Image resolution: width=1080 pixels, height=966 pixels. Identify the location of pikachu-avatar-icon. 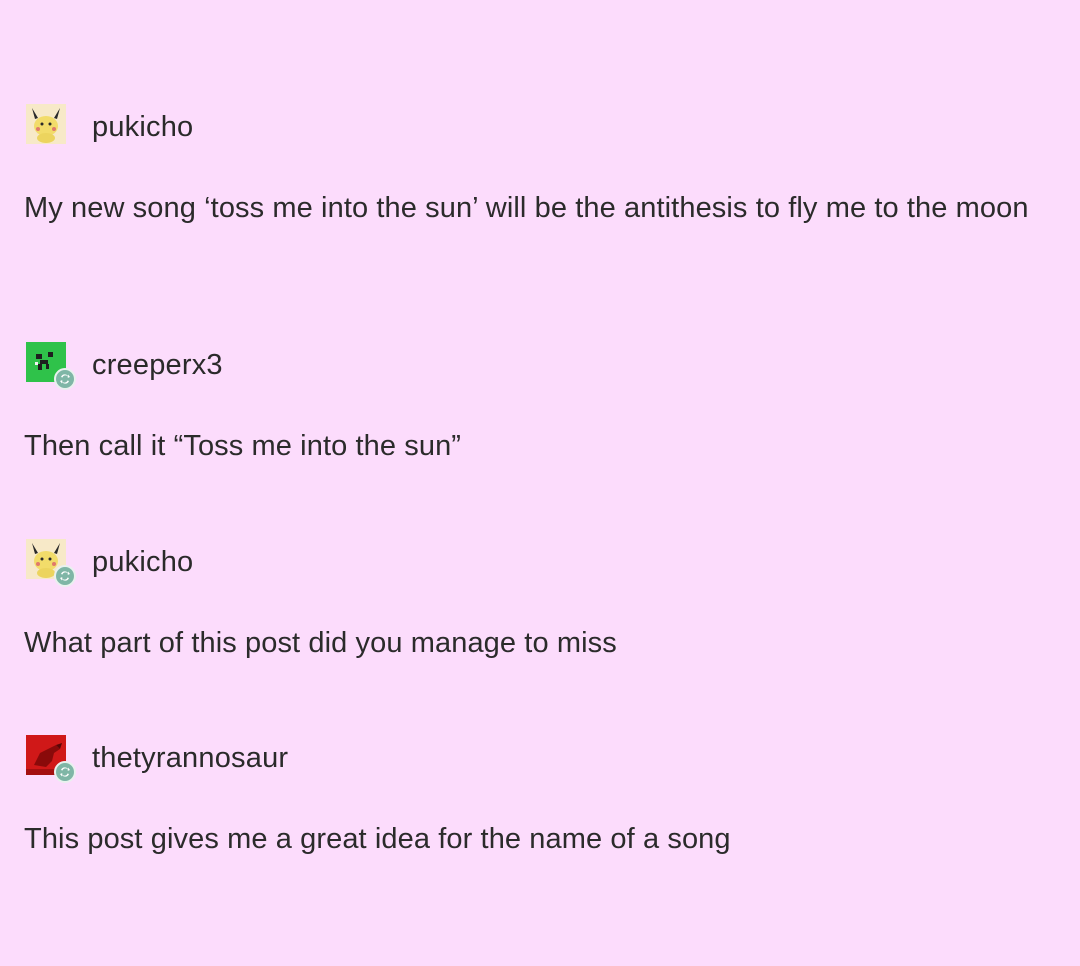
(46, 124).